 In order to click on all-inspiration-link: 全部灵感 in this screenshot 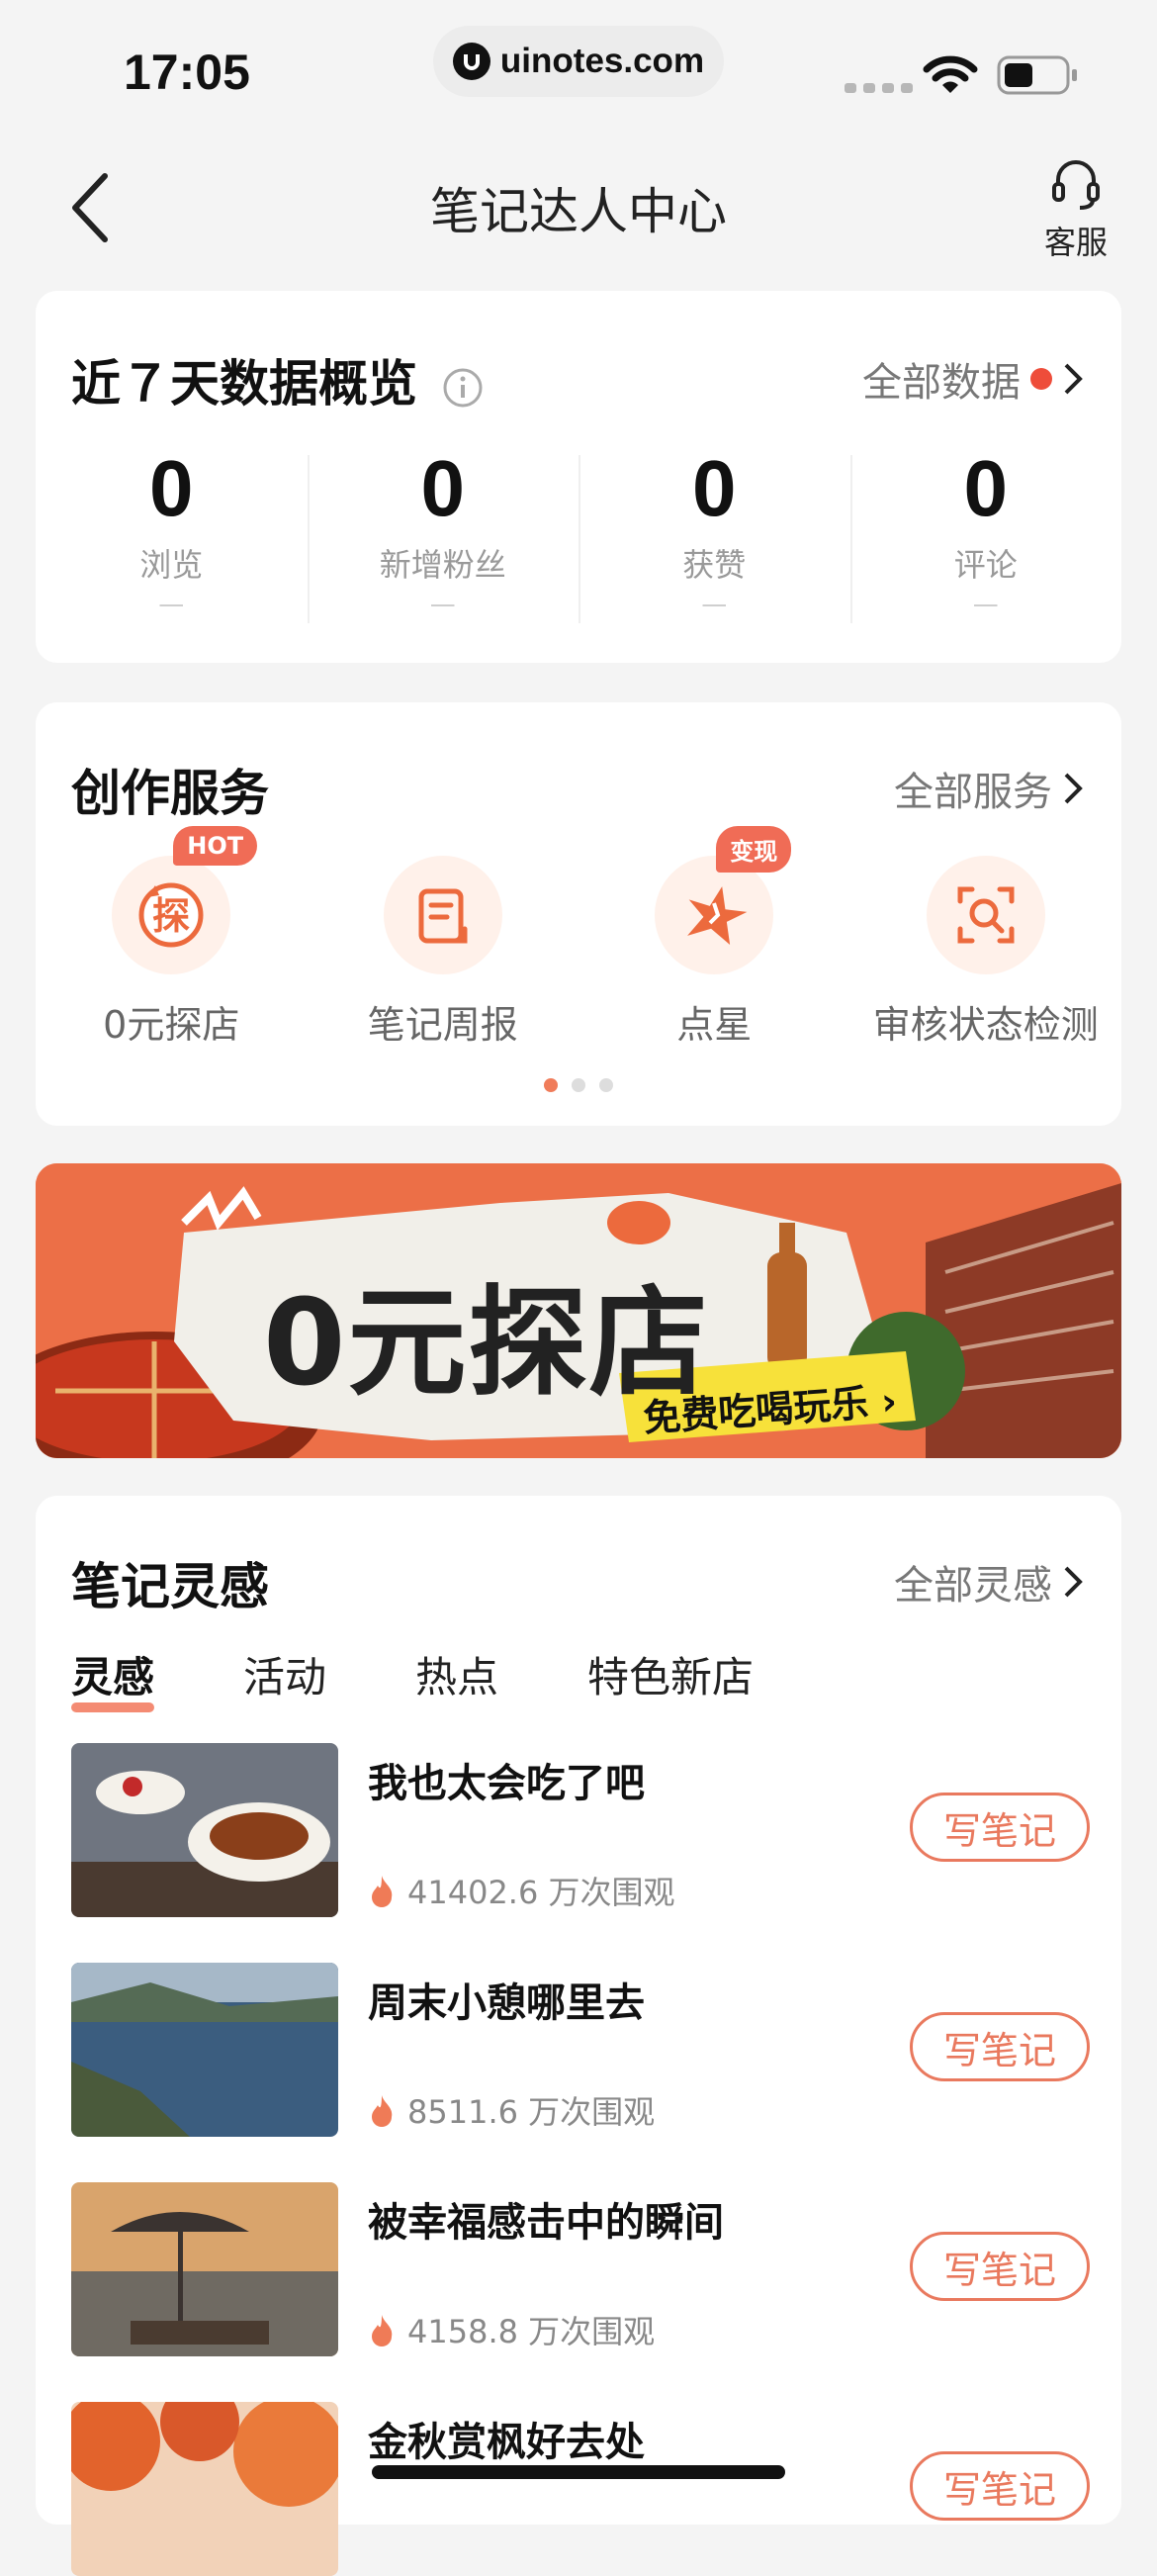, I will do `click(989, 1582)`.